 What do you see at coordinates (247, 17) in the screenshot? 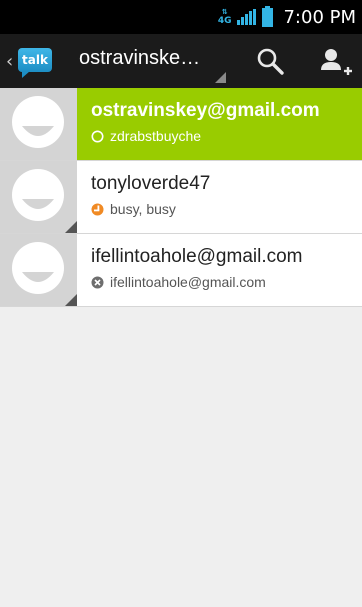
I see `signal-strength-icon` at bounding box center [247, 17].